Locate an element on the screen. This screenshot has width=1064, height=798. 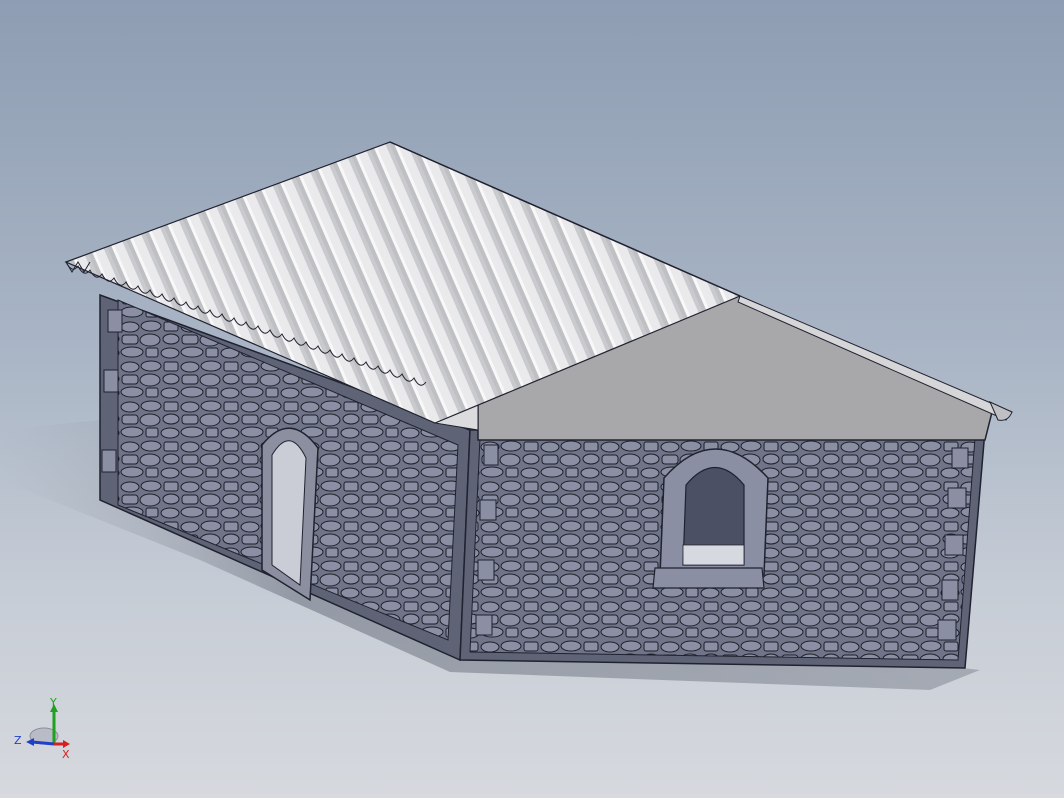
coordinate-triad: Y X Z is located at coordinates (45, 731).